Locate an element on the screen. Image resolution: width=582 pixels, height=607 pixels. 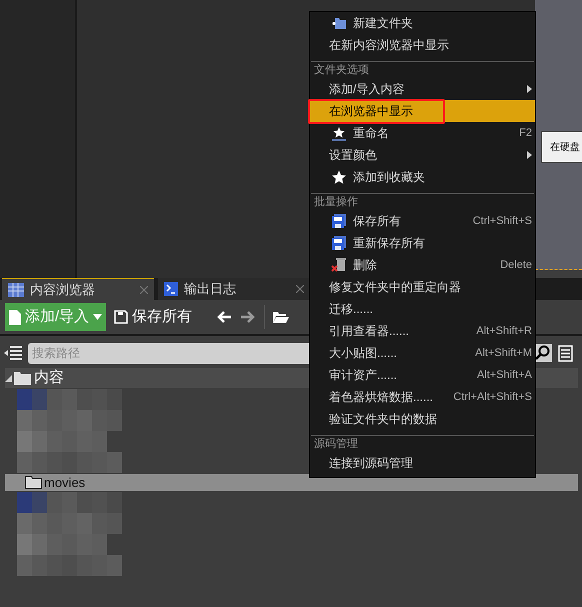
tree-label: movies is located at coordinates (65, 483).